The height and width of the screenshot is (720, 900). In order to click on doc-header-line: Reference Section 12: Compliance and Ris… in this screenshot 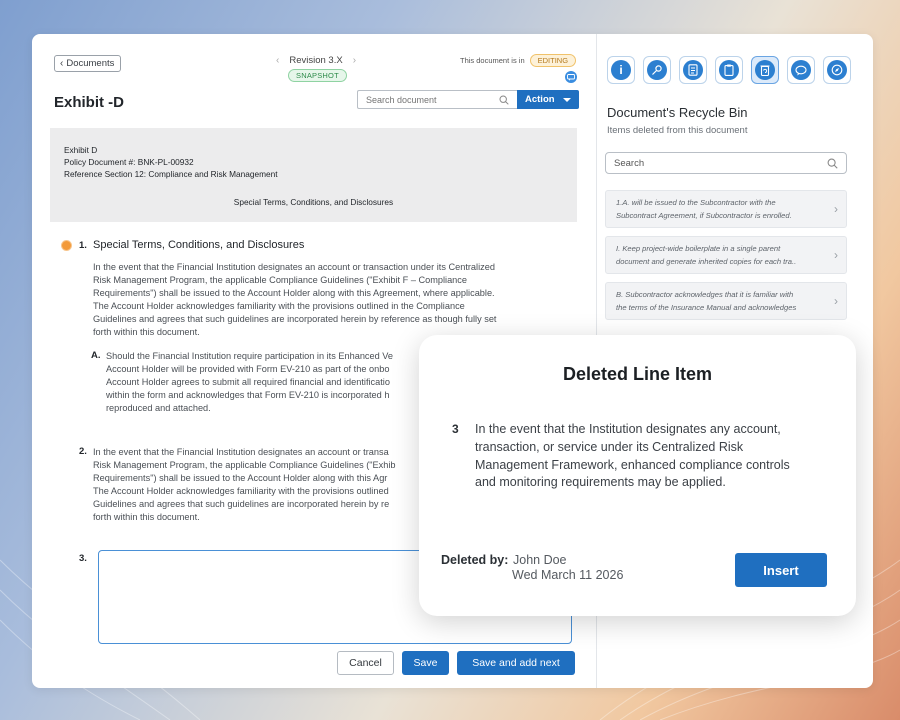, I will do `click(171, 174)`.